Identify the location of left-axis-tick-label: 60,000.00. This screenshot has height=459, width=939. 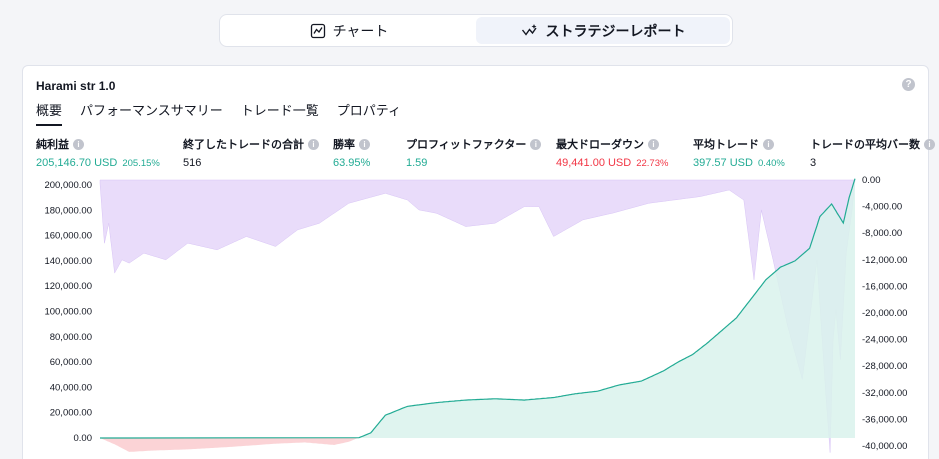
(71, 362).